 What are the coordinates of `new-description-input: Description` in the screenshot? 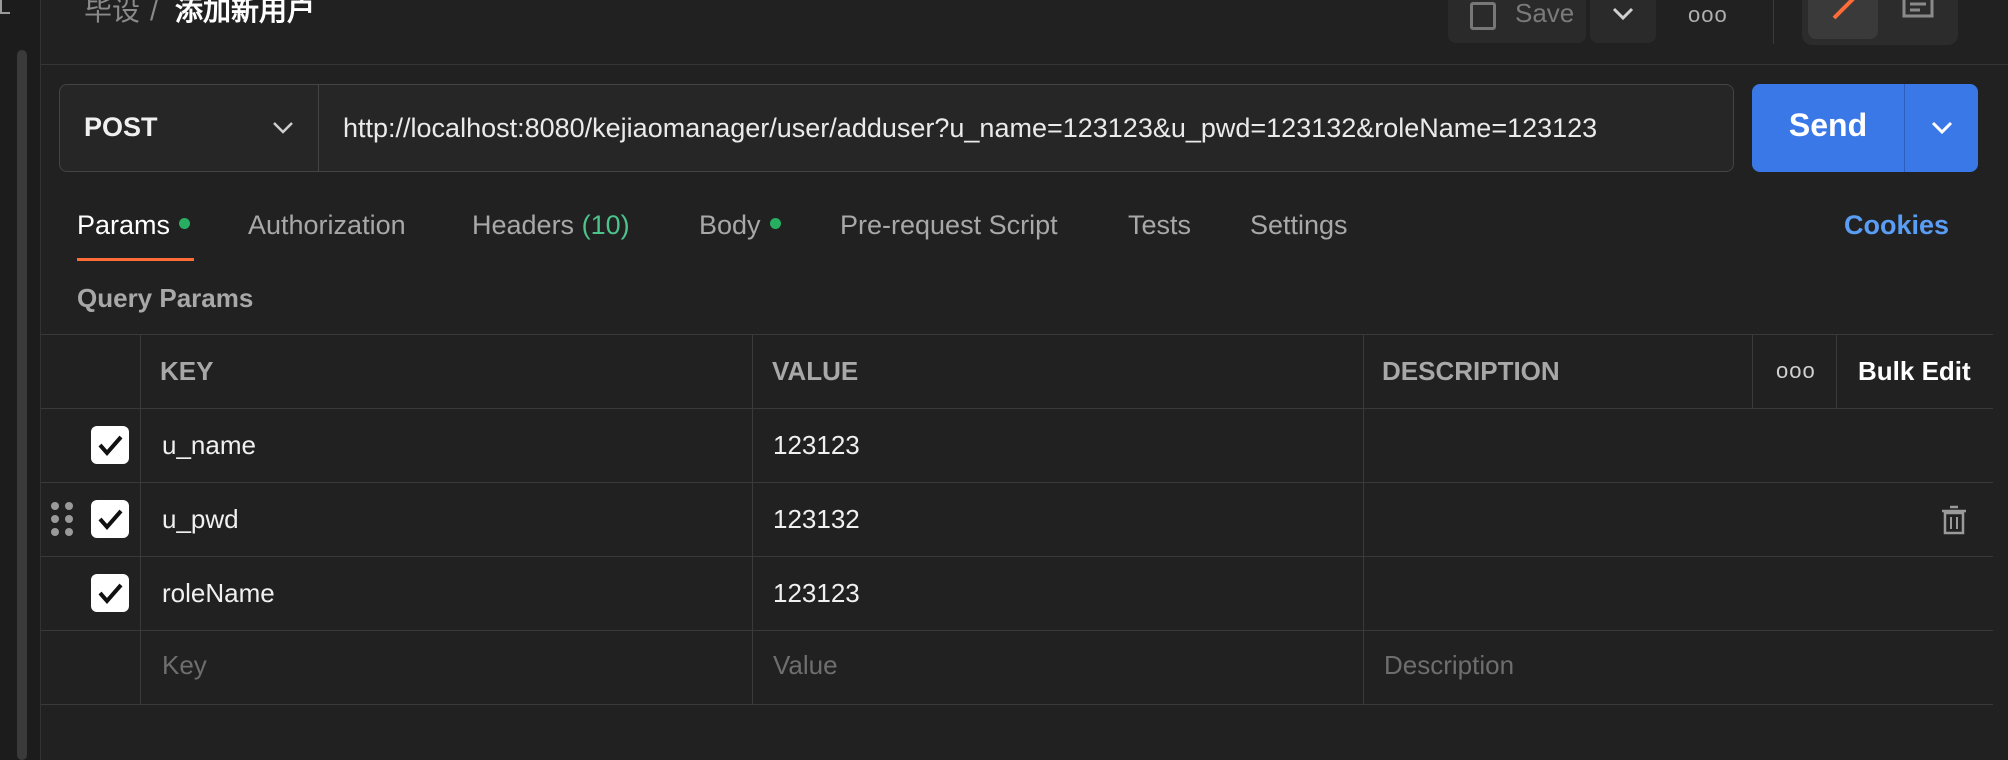 It's located at (1449, 665).